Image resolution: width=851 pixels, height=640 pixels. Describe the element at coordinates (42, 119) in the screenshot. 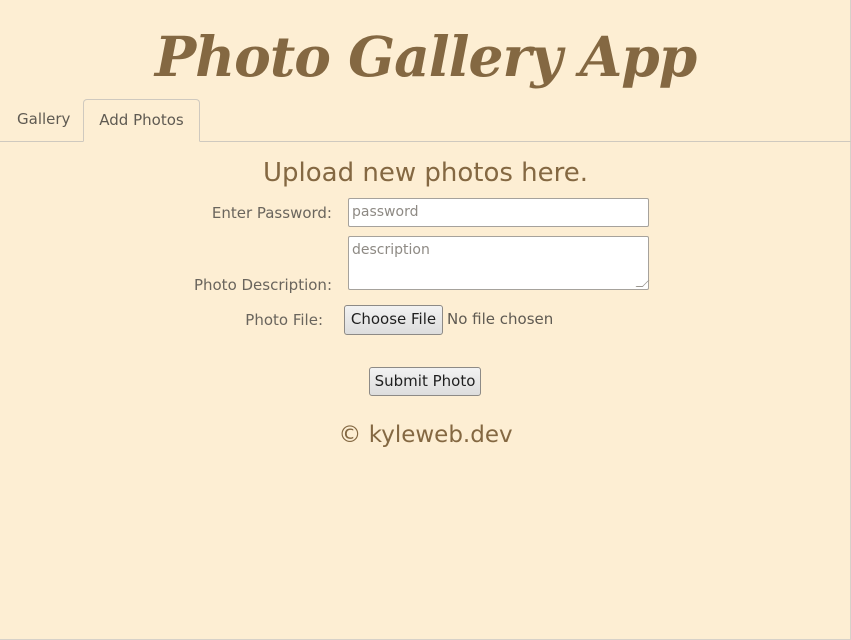

I see `tab-gallery: Gallery` at that location.